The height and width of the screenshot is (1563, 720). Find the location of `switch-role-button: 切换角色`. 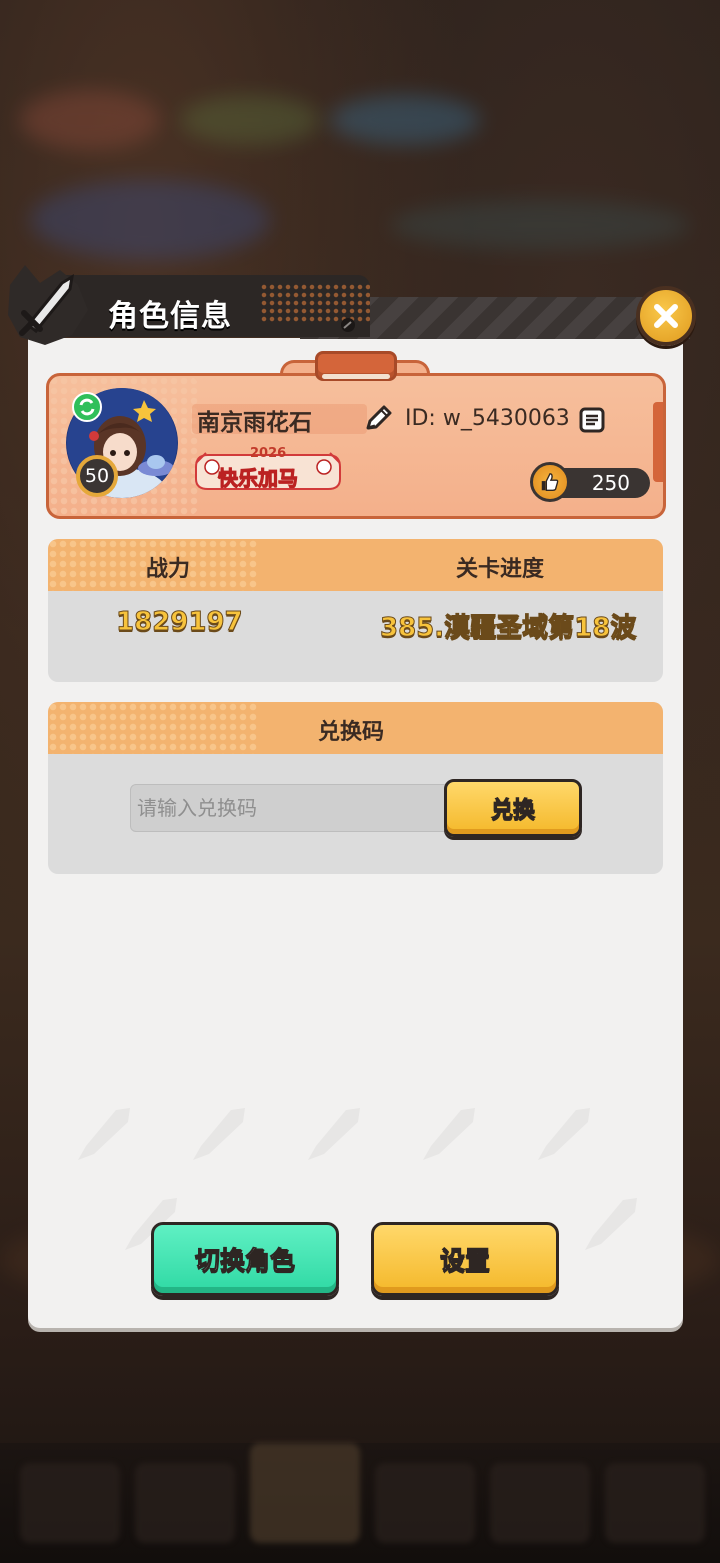

switch-role-button: 切换角色 is located at coordinates (245, 1259).